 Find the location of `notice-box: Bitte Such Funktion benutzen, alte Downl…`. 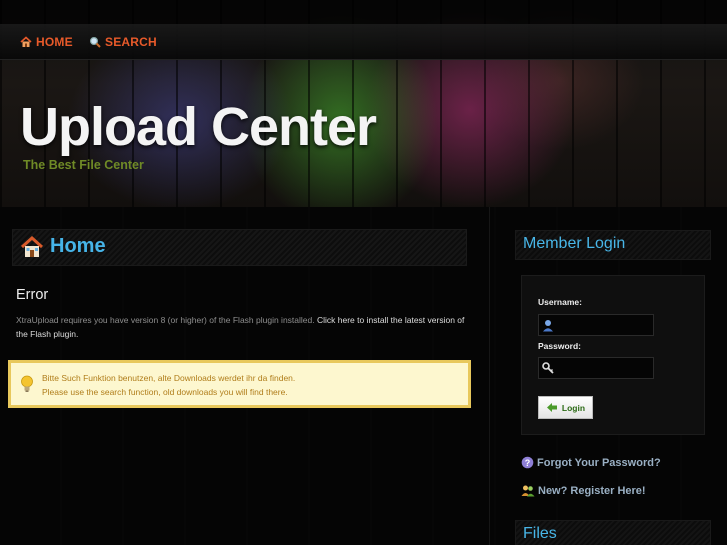

notice-box: Bitte Such Funktion benutzen, alte Downl… is located at coordinates (239, 384).